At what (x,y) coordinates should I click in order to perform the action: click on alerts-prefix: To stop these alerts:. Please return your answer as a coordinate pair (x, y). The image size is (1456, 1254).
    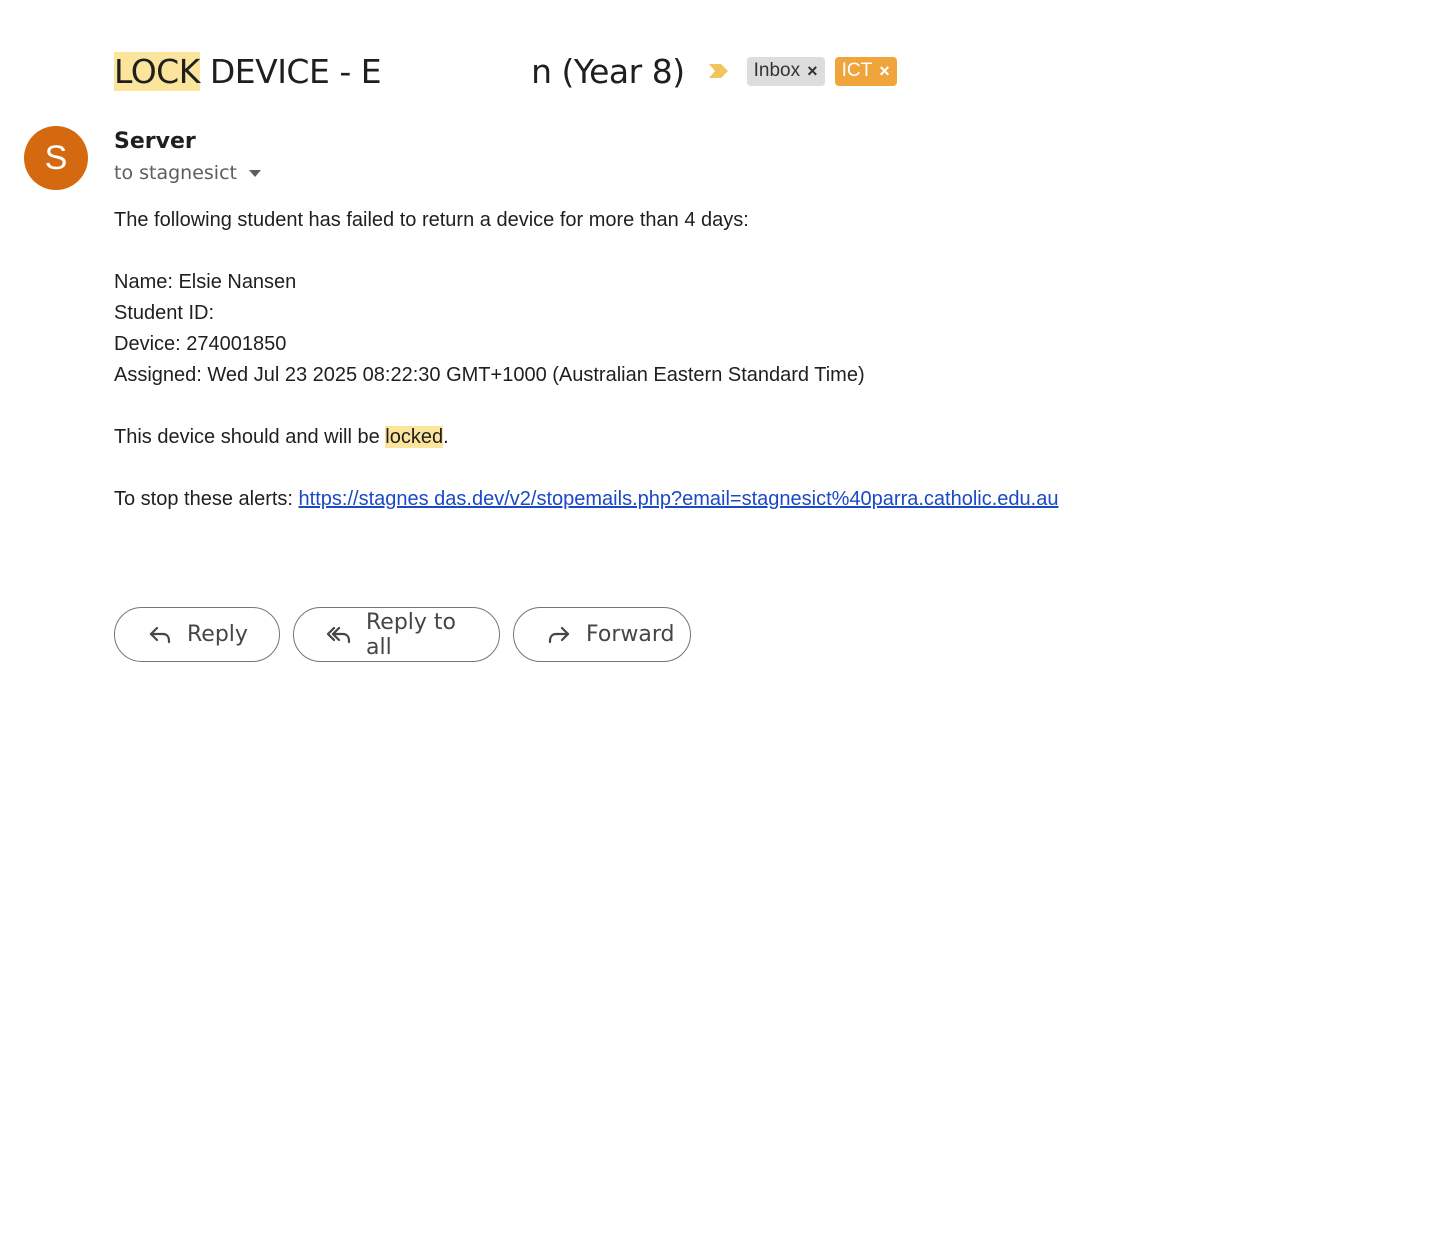
    Looking at the image, I should click on (206, 499).